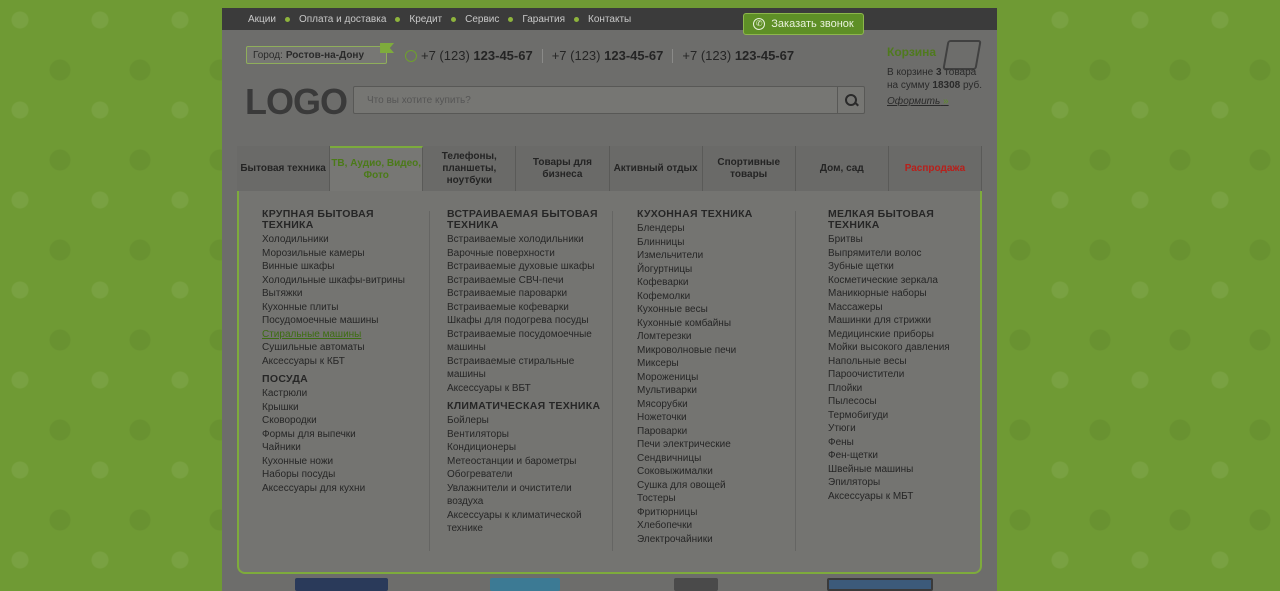 The width and height of the screenshot is (1280, 591). What do you see at coordinates (717, 297) in the screenshot?
I see `menu-link: Кофемолки` at bounding box center [717, 297].